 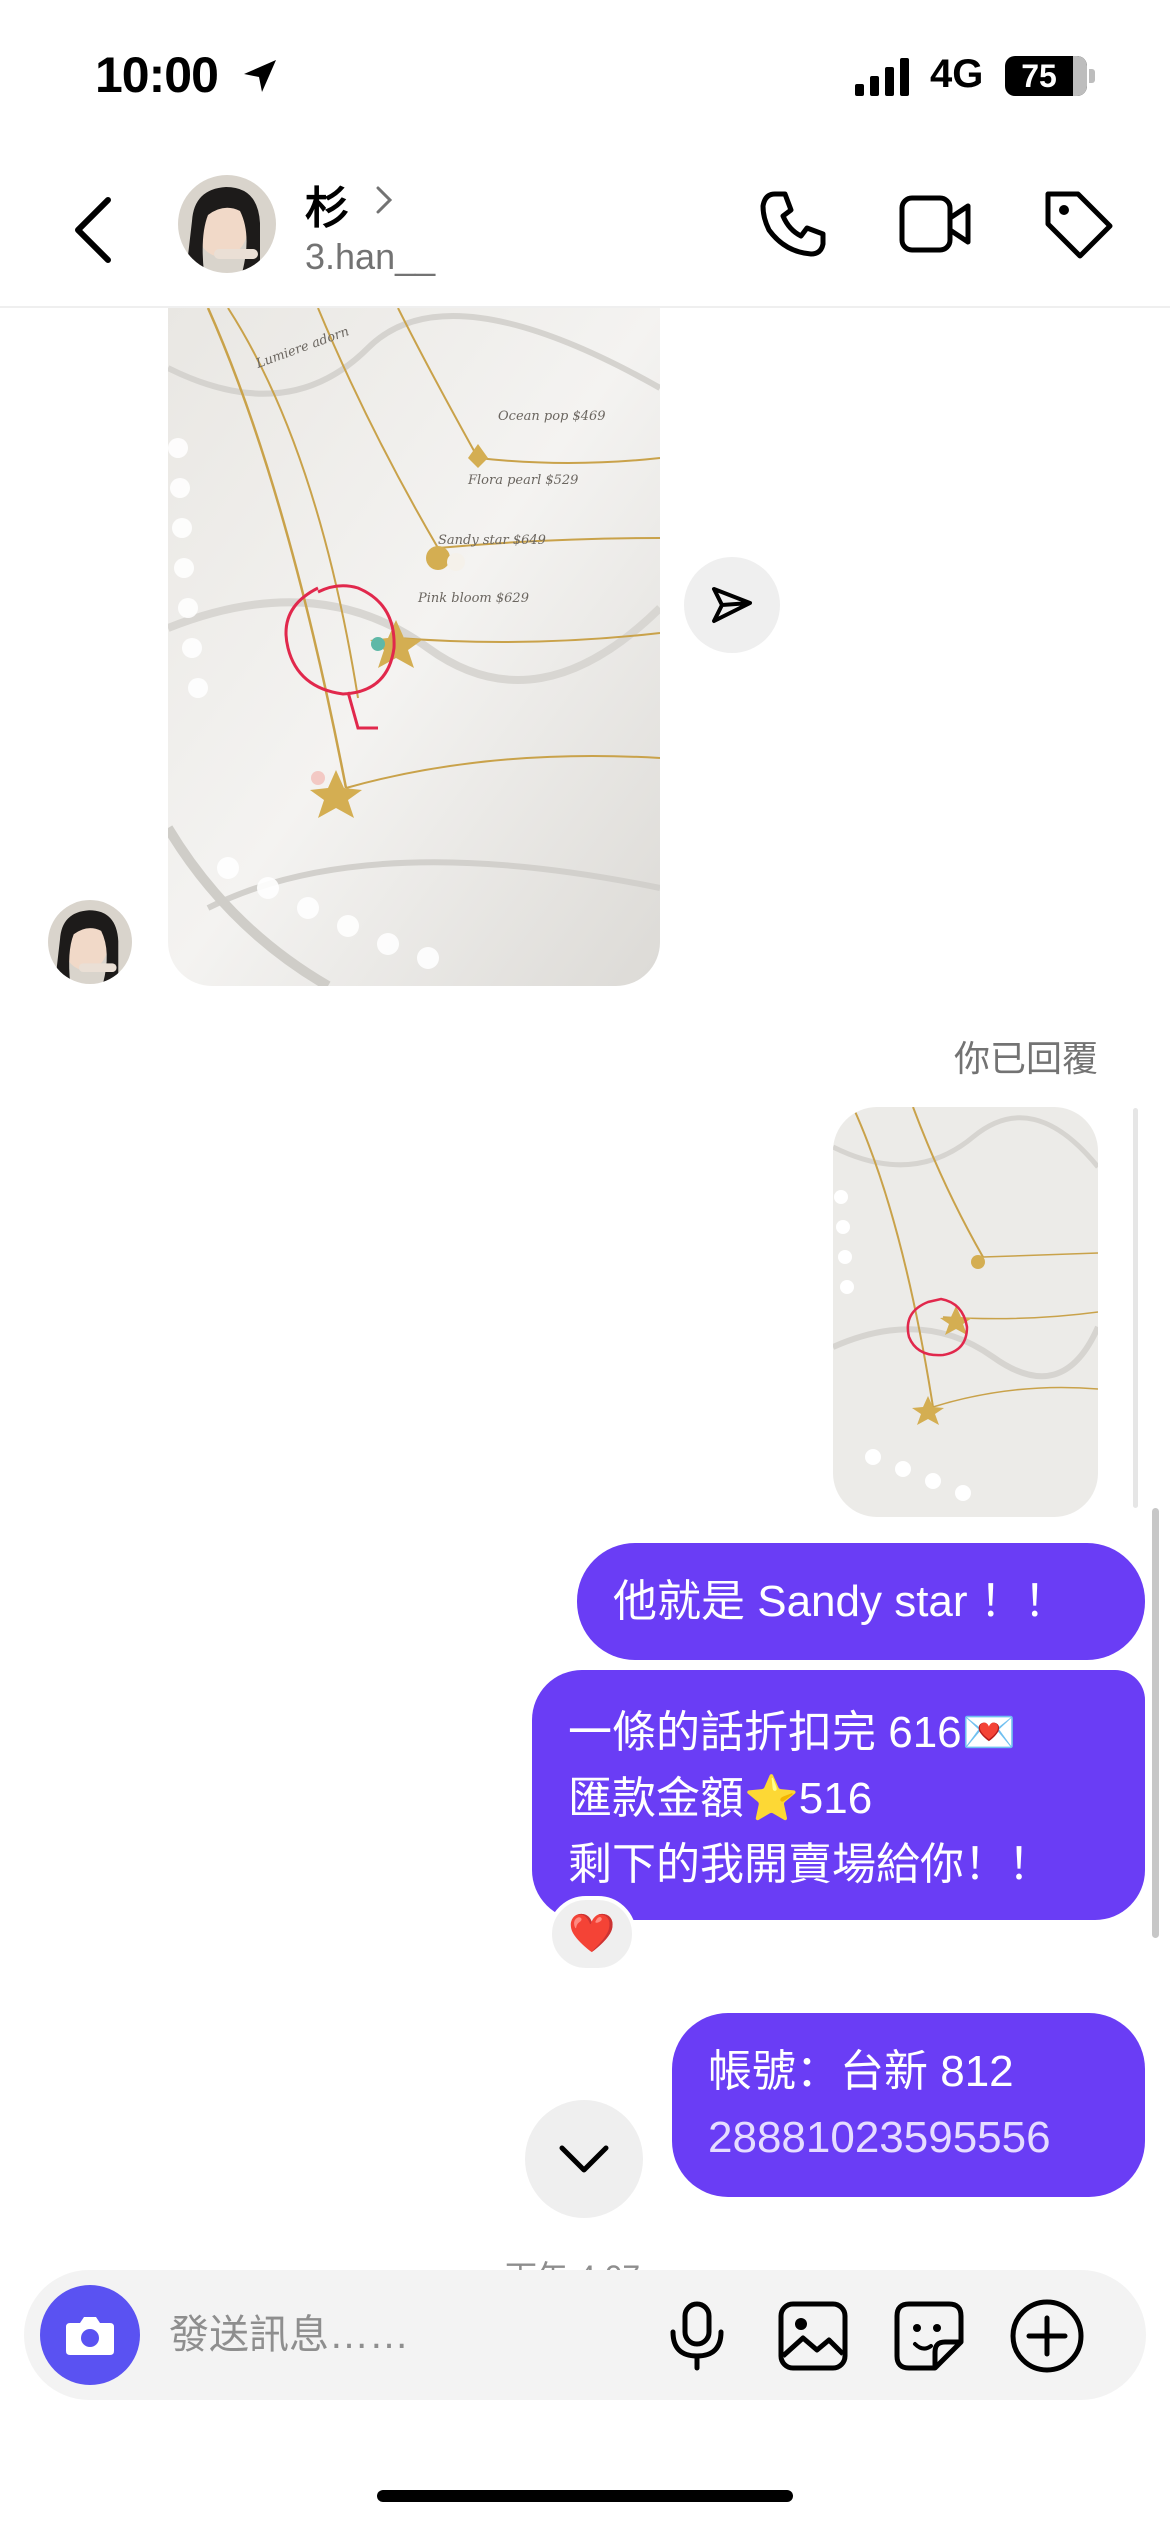 What do you see at coordinates (522, 480) in the screenshot?
I see `photo-caption-item: Flora pearl $529` at bounding box center [522, 480].